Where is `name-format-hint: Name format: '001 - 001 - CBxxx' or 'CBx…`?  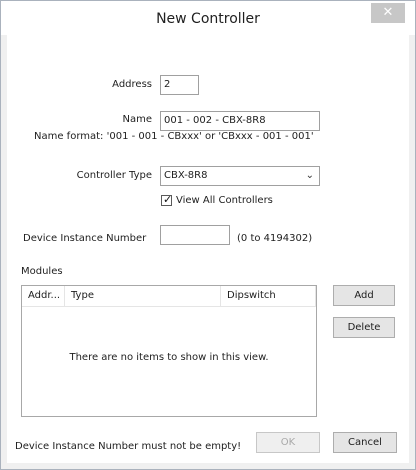 name-format-hint: Name format: '001 - 001 - CBxxx' or 'CBx… is located at coordinates (174, 136).